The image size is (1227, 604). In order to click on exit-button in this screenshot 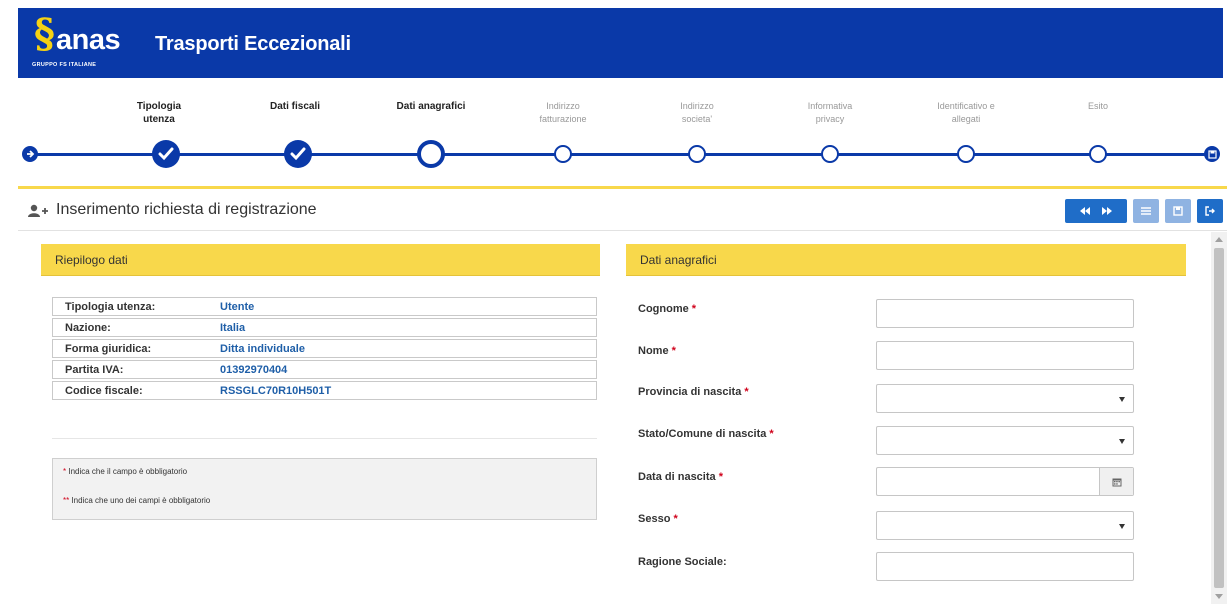, I will do `click(1210, 211)`.